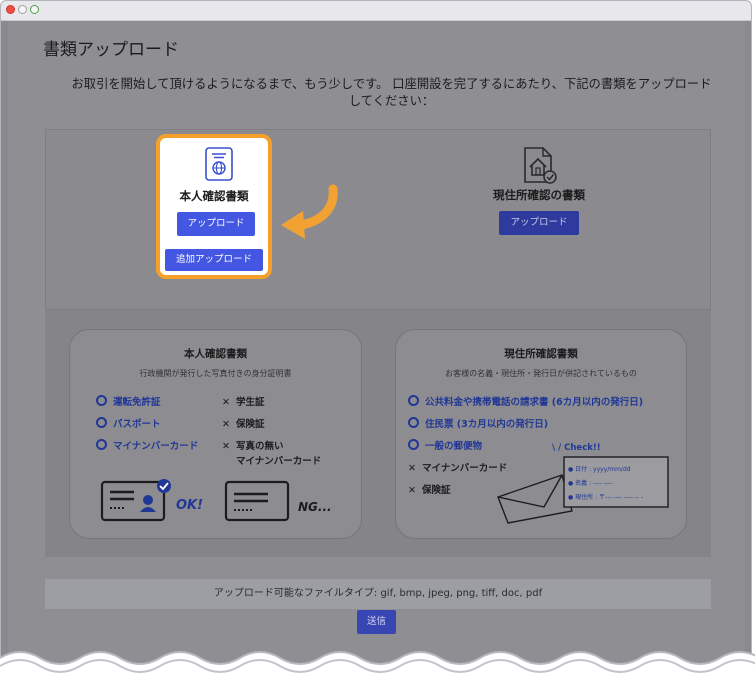 This screenshot has width=755, height=680. Describe the element at coordinates (541, 354) in the screenshot. I see `address-requirements-title: 現住所確認書類` at that location.